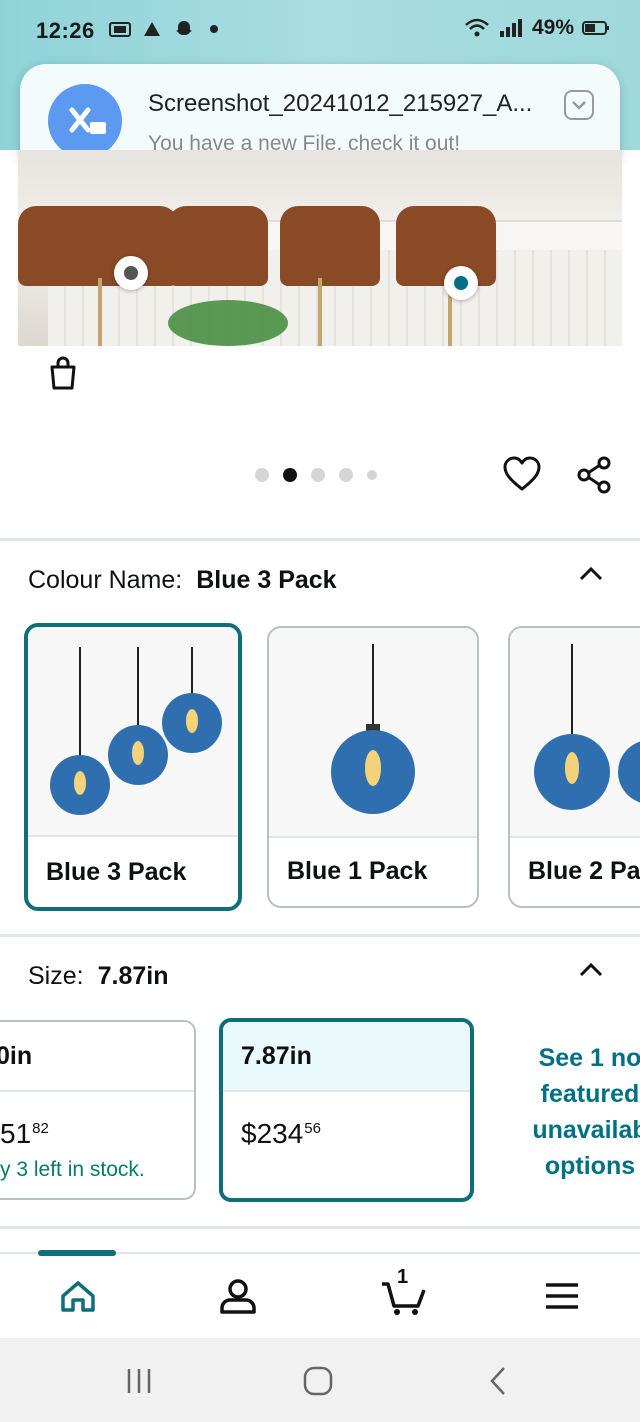  I want to click on notification-expand-icon, so click(579, 105).